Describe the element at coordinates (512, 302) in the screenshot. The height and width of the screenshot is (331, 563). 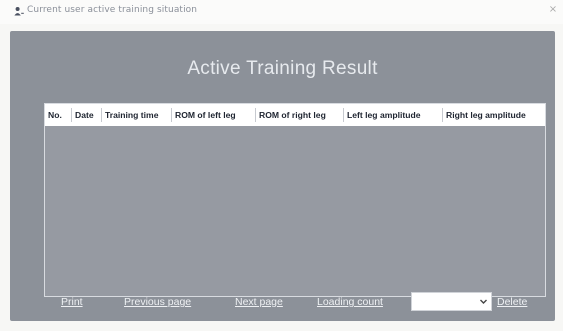
I see `delete-button: Delete` at that location.